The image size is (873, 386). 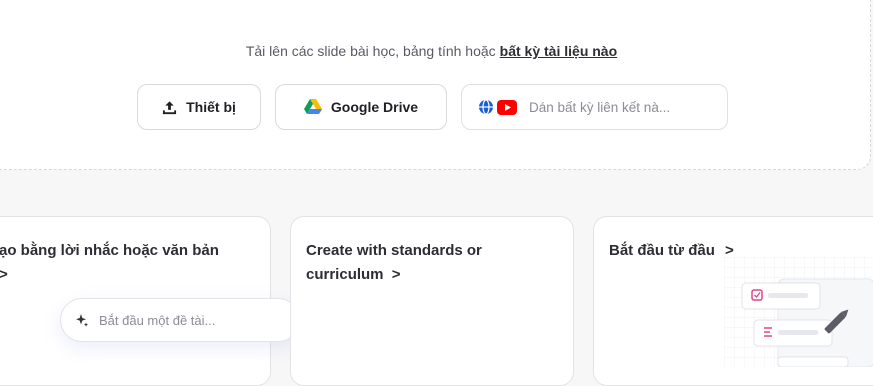 What do you see at coordinates (211, 107) in the screenshot?
I see `device-upload-label: Thiết bị` at bounding box center [211, 107].